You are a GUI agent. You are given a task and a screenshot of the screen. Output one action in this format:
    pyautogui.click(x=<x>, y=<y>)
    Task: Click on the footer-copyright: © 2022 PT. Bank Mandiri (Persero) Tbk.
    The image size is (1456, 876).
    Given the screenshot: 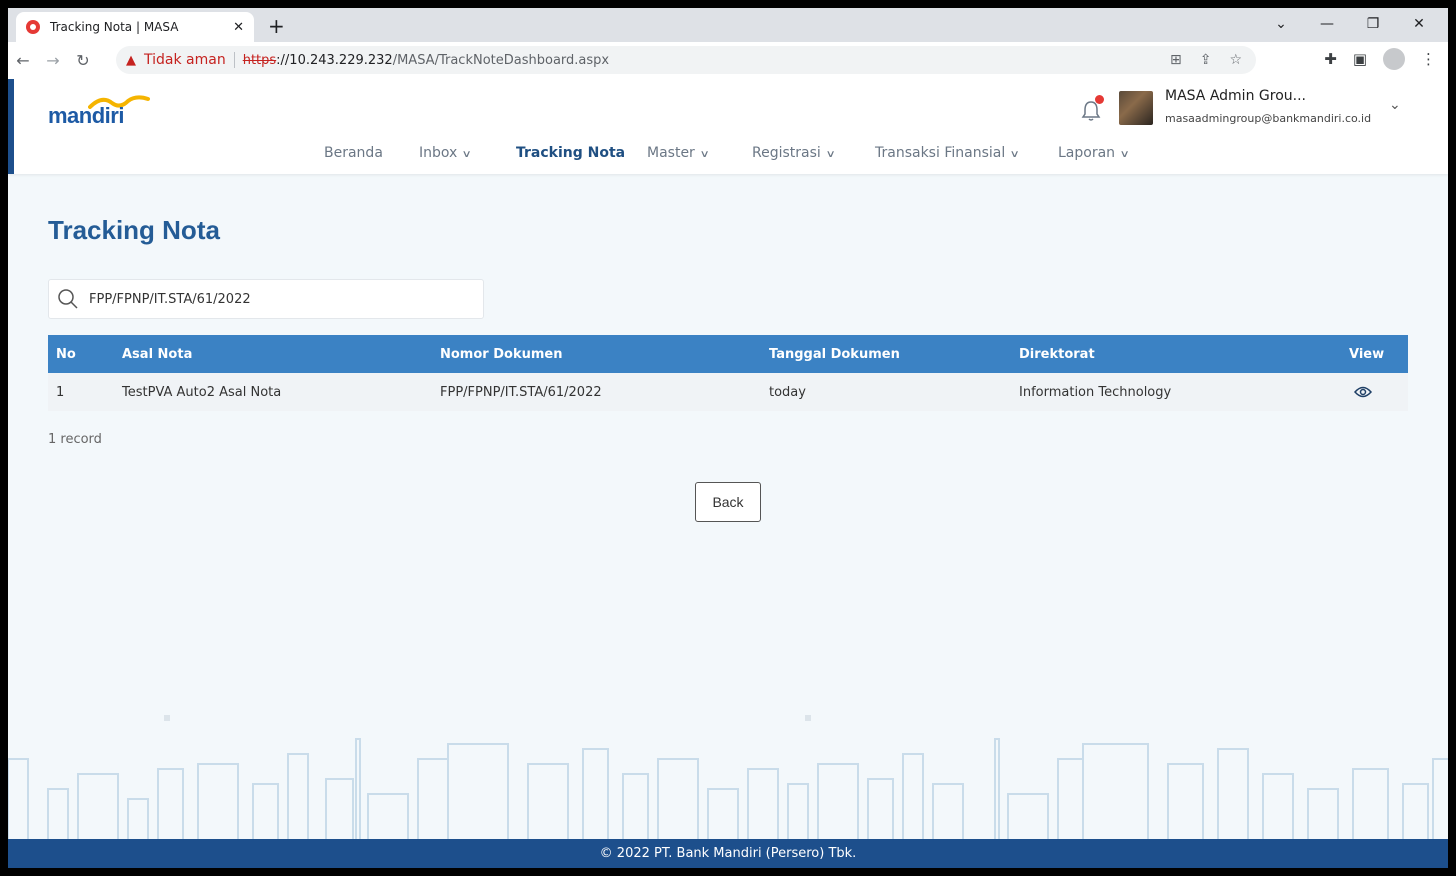 What is the action you would take?
    pyautogui.click(x=728, y=853)
    